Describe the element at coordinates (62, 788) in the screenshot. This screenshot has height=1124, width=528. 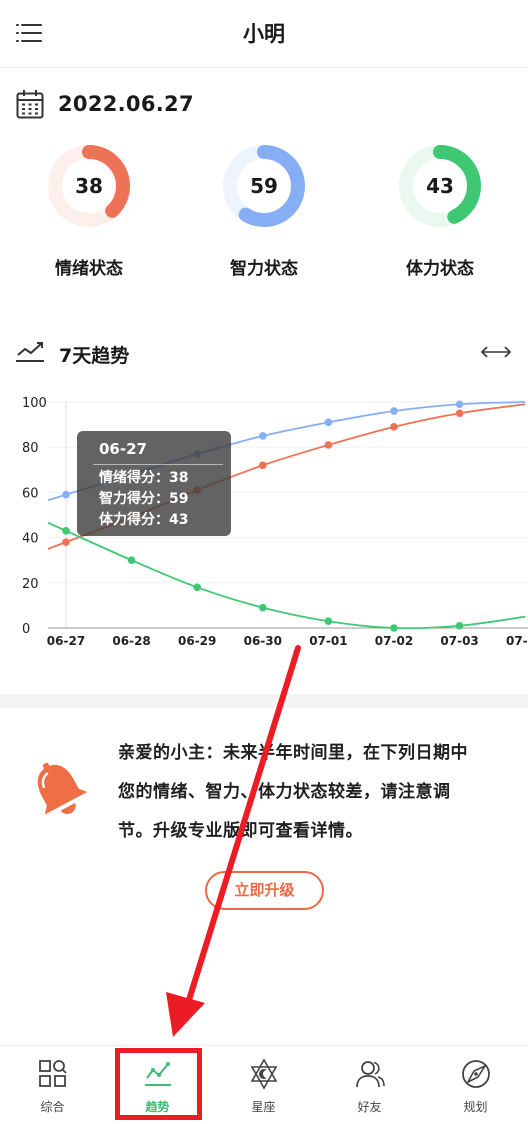
I see `bell-icon` at that location.